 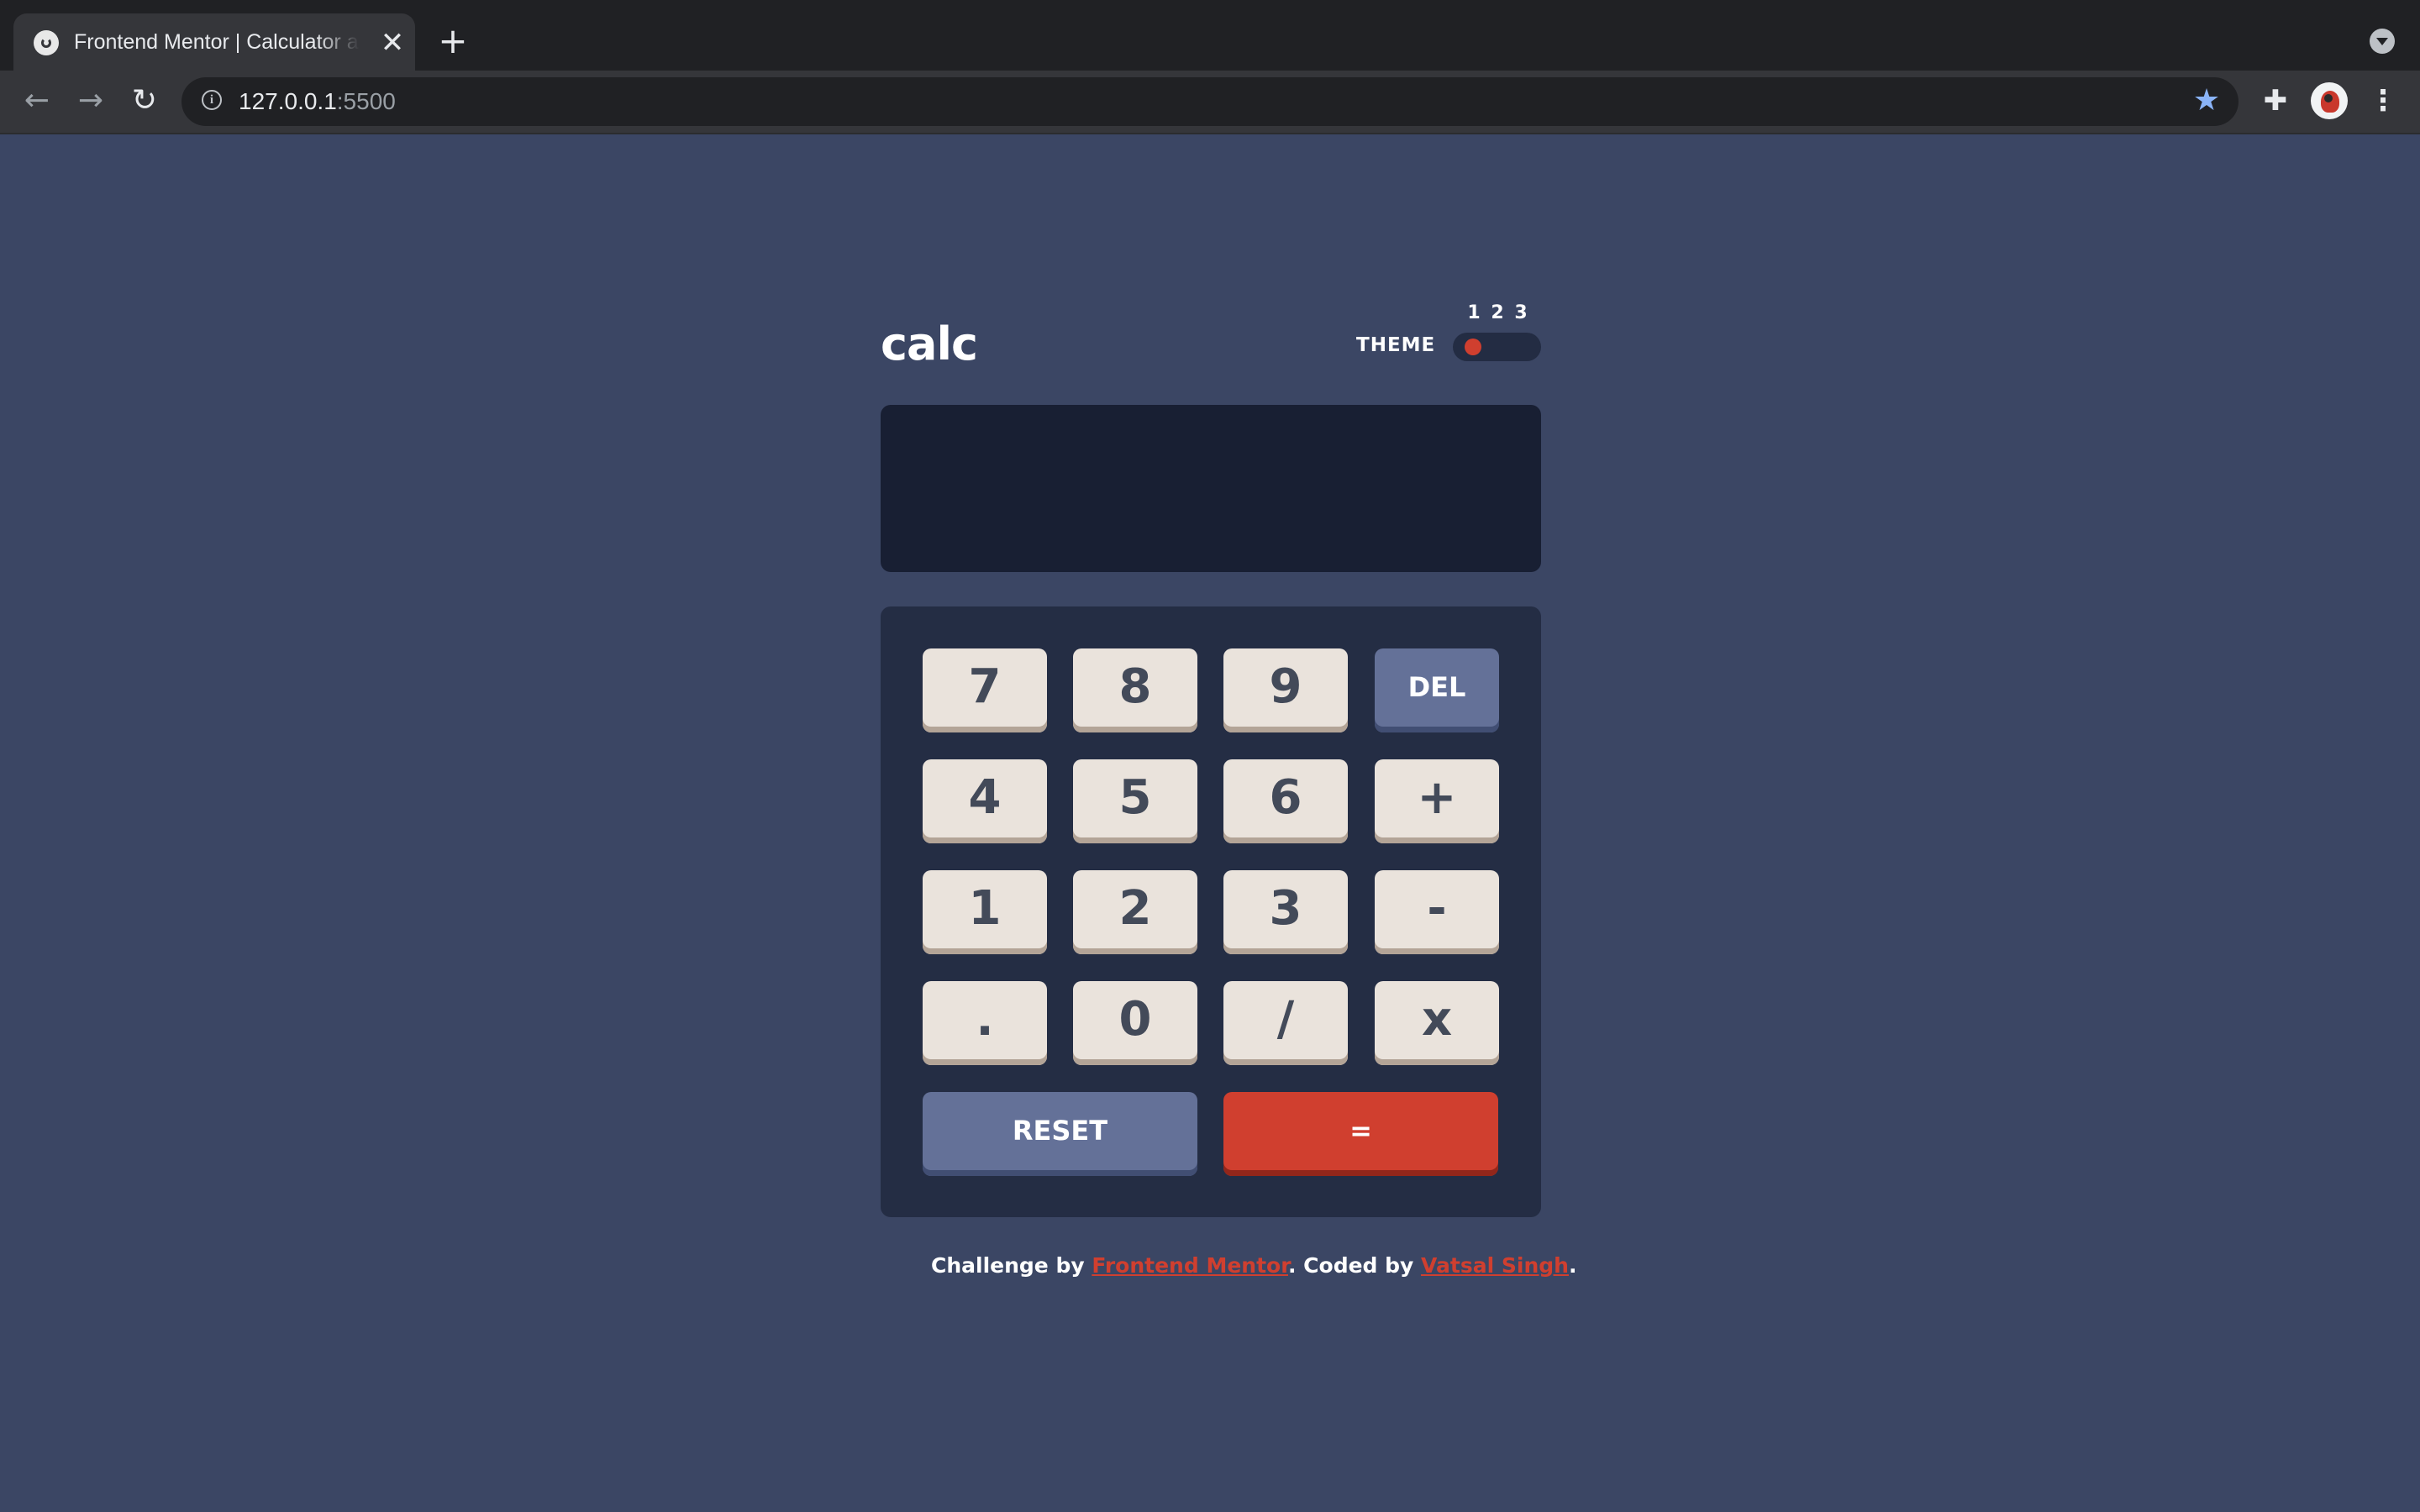 I want to click on key-5: 5, so click(x=1135, y=801).